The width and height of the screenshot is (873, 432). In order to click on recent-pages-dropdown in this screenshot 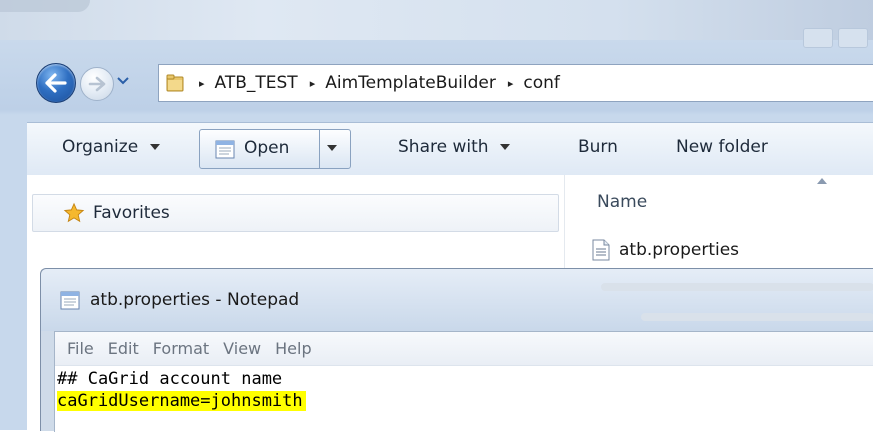, I will do `click(123, 81)`.